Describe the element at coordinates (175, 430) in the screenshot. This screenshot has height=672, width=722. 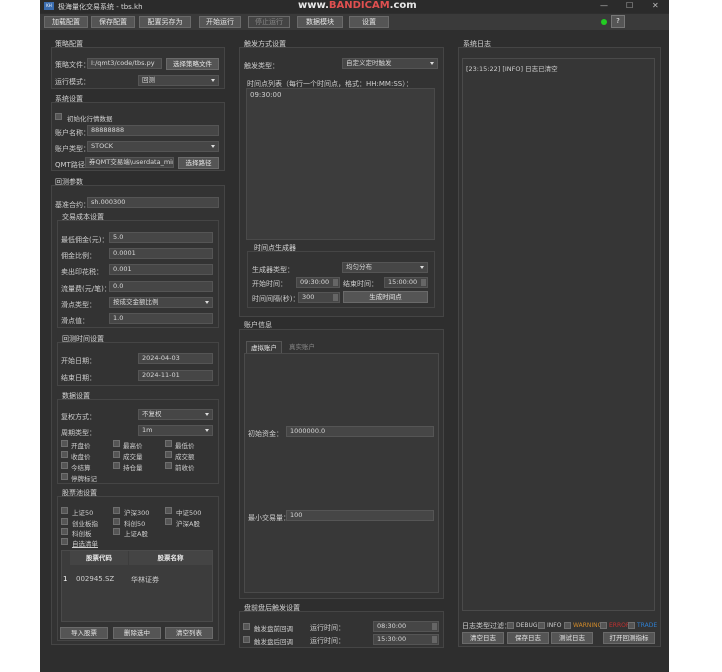
I see `period-select: 1m` at that location.